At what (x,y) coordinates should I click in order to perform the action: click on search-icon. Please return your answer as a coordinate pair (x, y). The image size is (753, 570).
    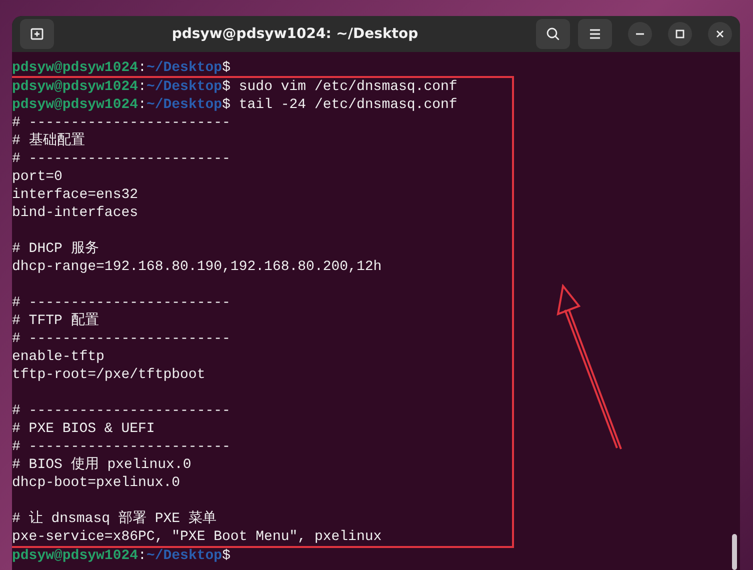
    Looking at the image, I should click on (553, 34).